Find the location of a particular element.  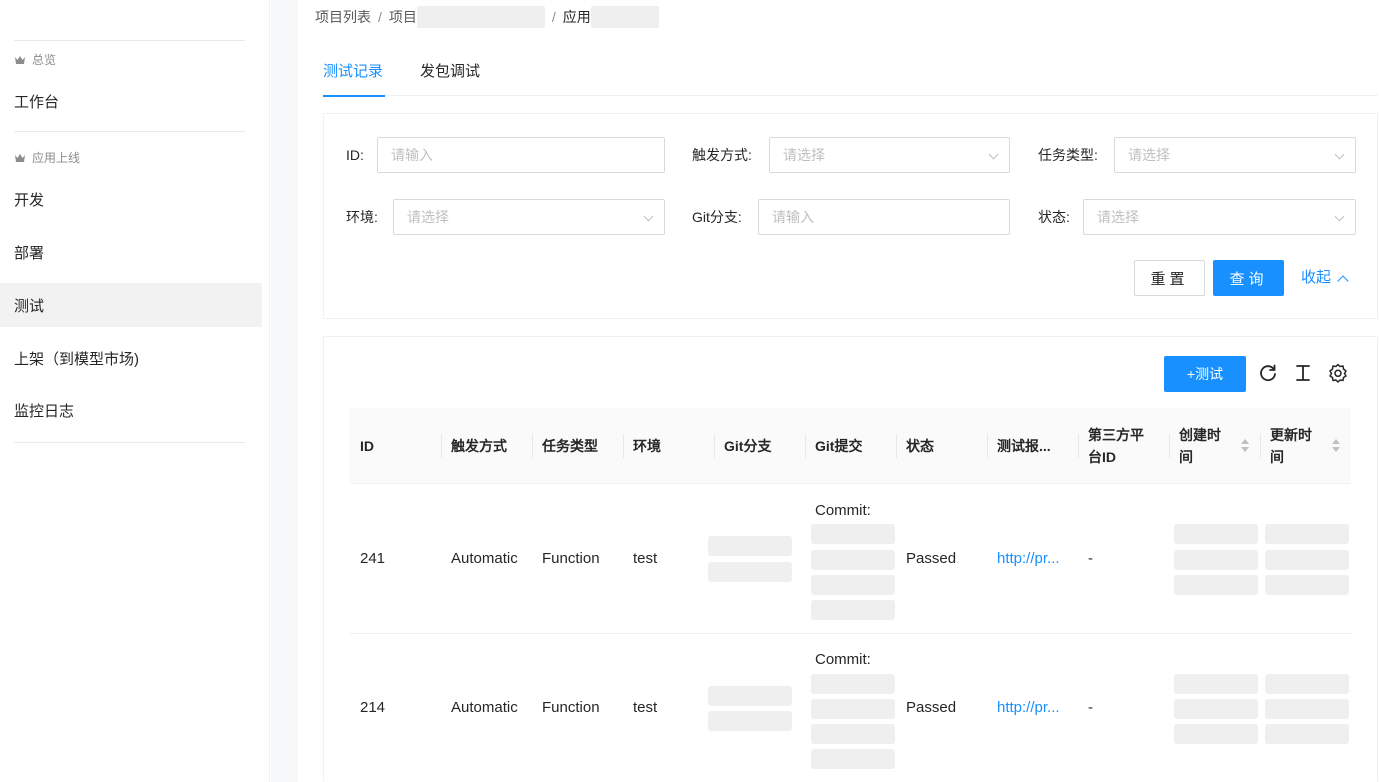

chevron-down-icon is located at coordinates (648, 216).